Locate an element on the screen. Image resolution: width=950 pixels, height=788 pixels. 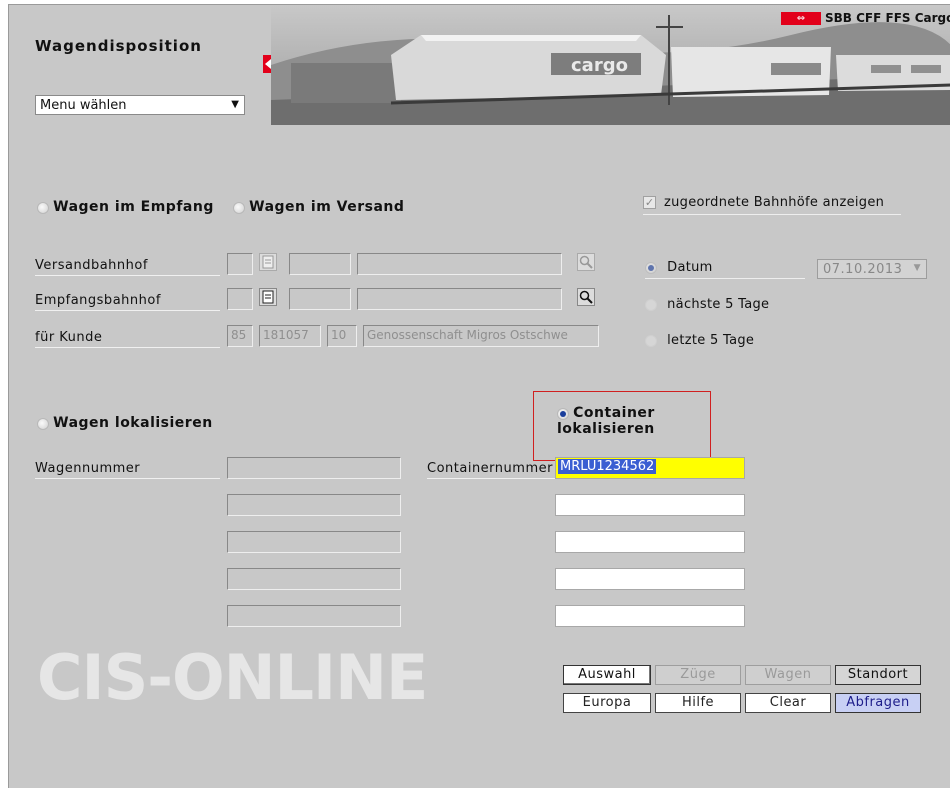
abfragen-button: Abfragen is located at coordinates (878, 703).